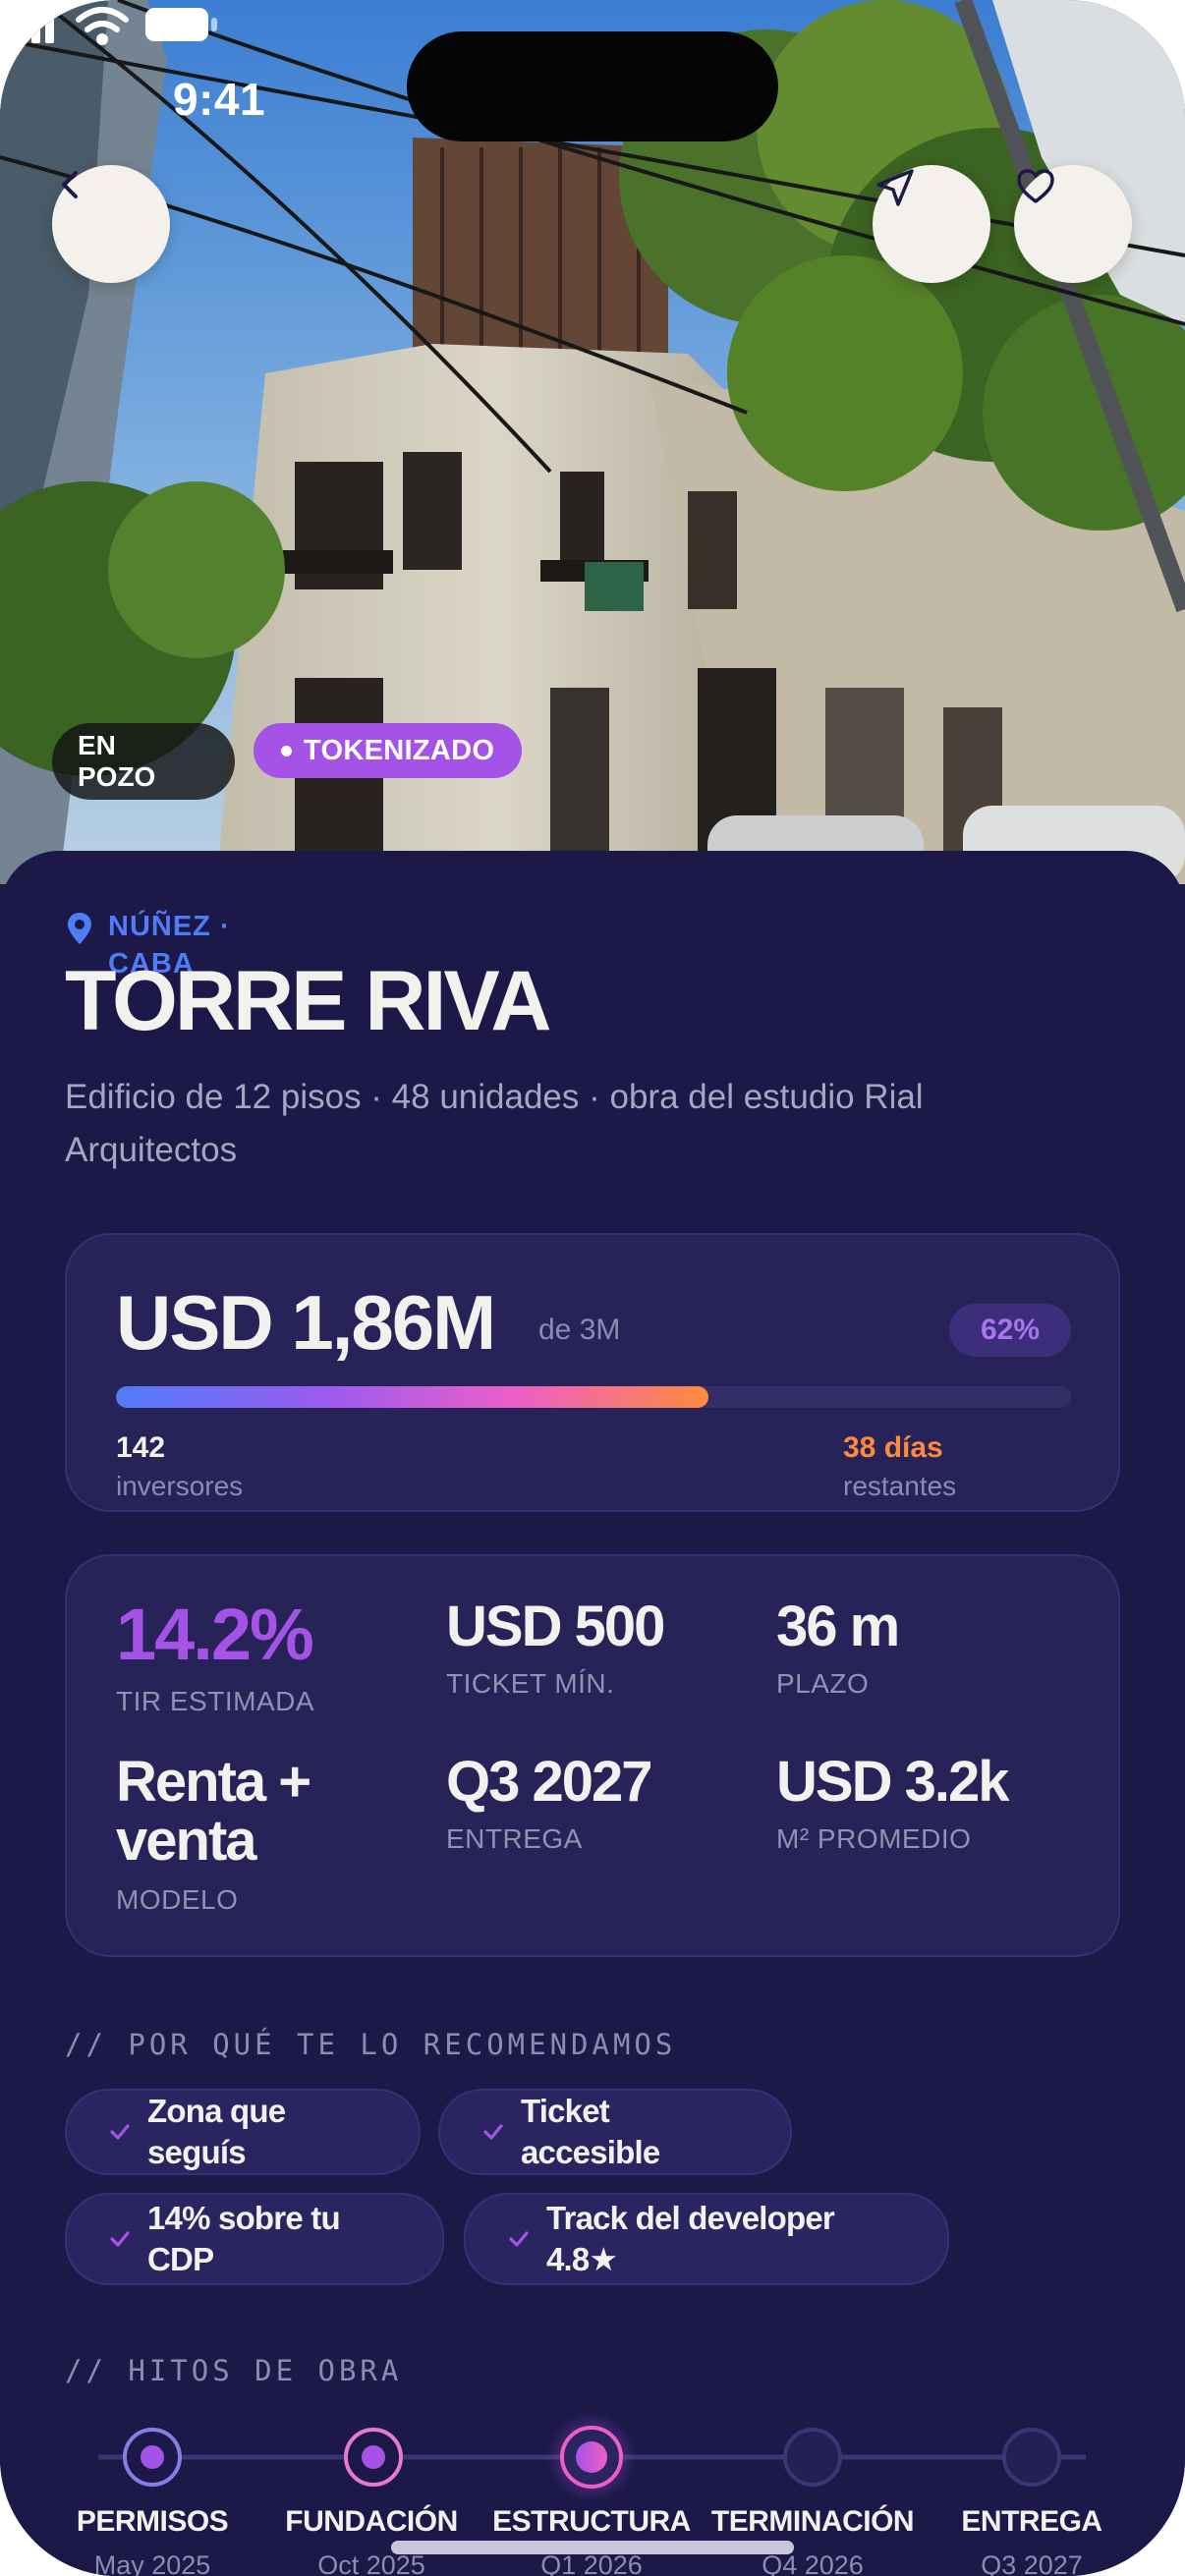 The width and height of the screenshot is (1185, 2576). Describe the element at coordinates (216, 2131) in the screenshot. I see `reason-chip-label: Zona que seguís` at that location.